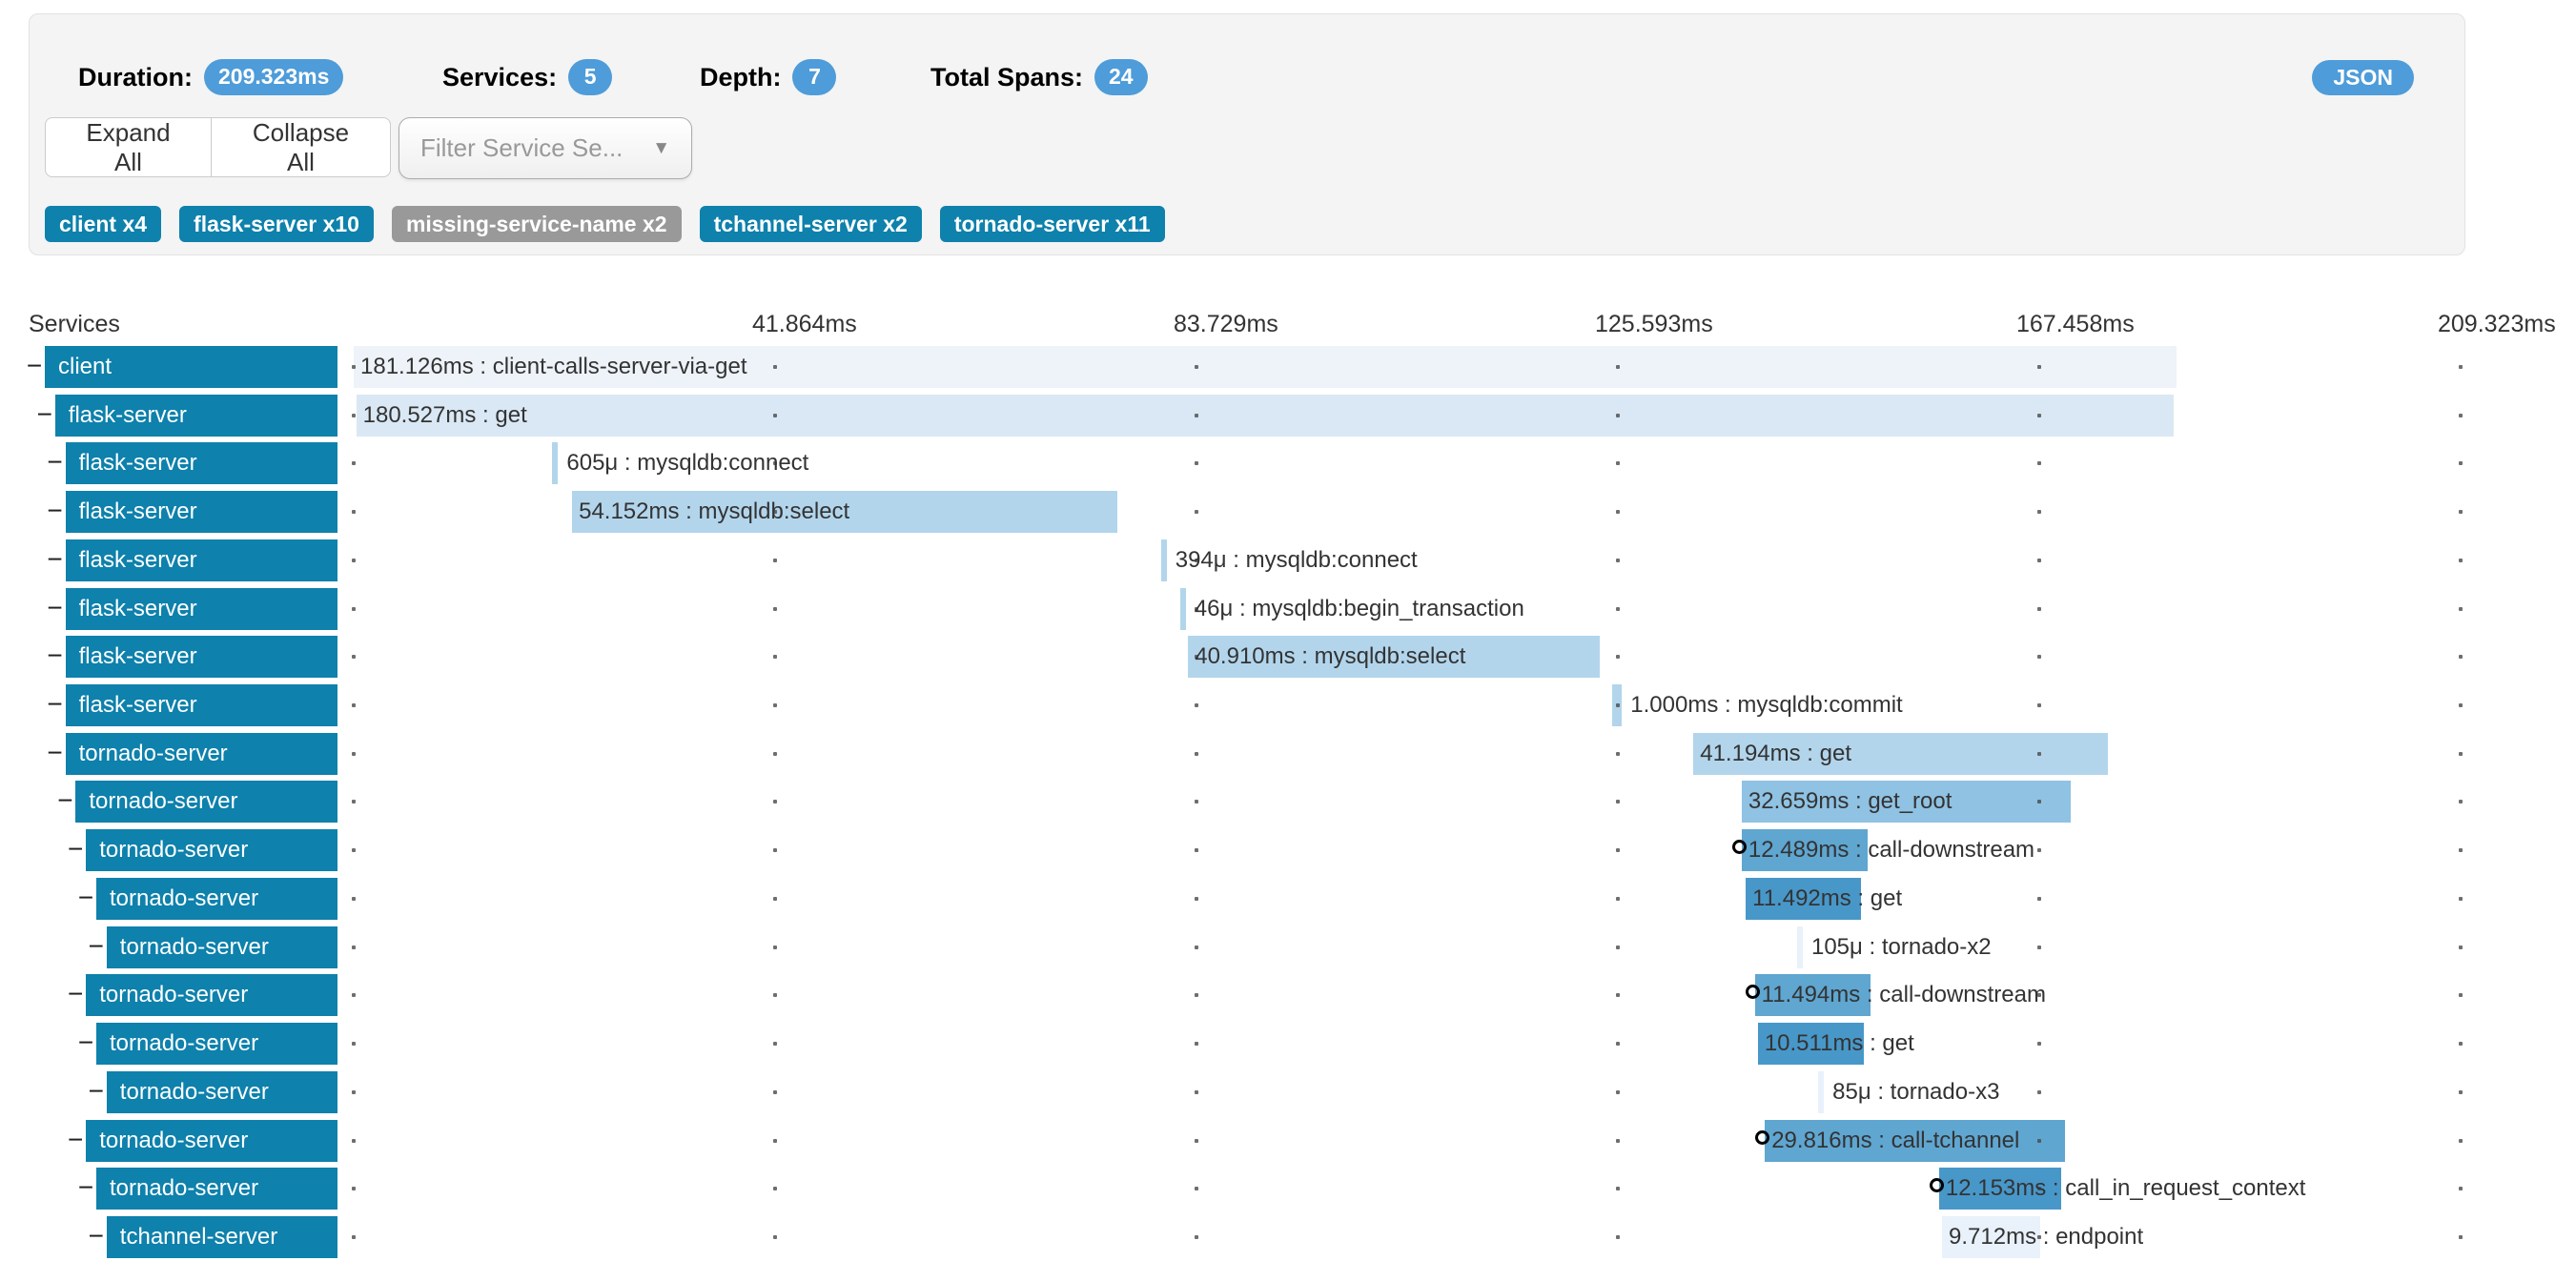  I want to click on trace-row: − flask-server 394μ : mysqldb:connect, so click(1288, 560).